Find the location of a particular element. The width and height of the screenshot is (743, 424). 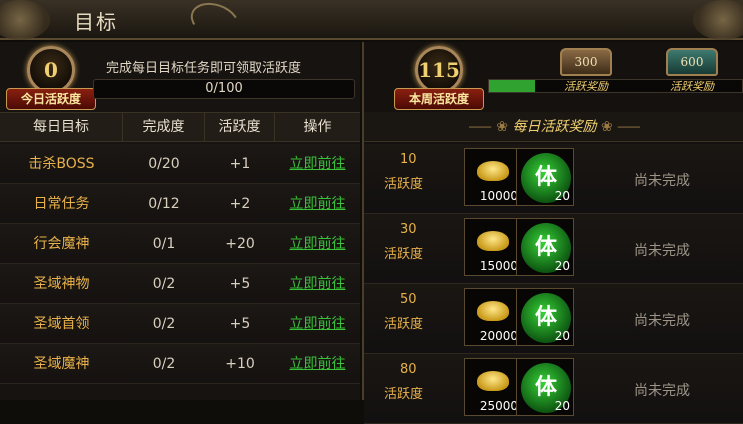

title-bar: 目标 is located at coordinates (371, 23).